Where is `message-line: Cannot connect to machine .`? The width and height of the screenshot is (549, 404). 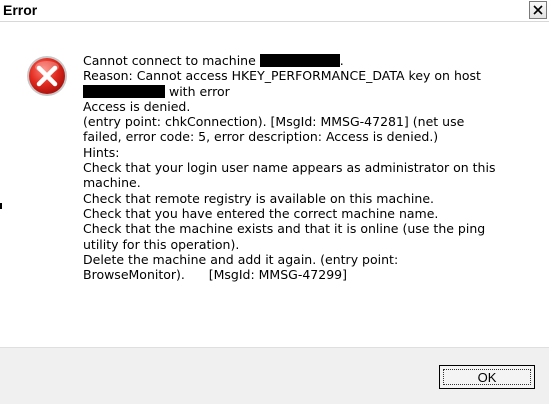 message-line: Cannot connect to machine . is located at coordinates (309, 60).